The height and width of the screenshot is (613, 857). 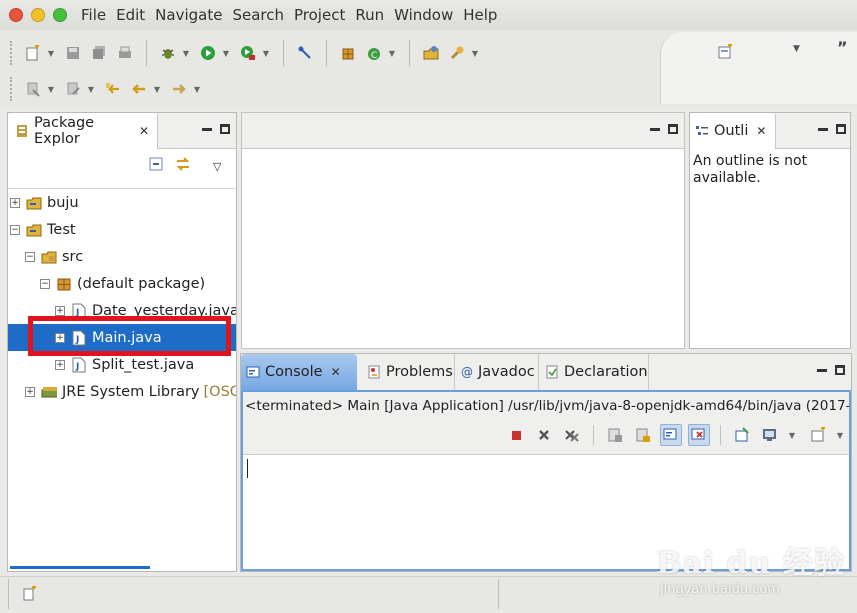 I want to click on highlight-box, so click(x=129, y=336).